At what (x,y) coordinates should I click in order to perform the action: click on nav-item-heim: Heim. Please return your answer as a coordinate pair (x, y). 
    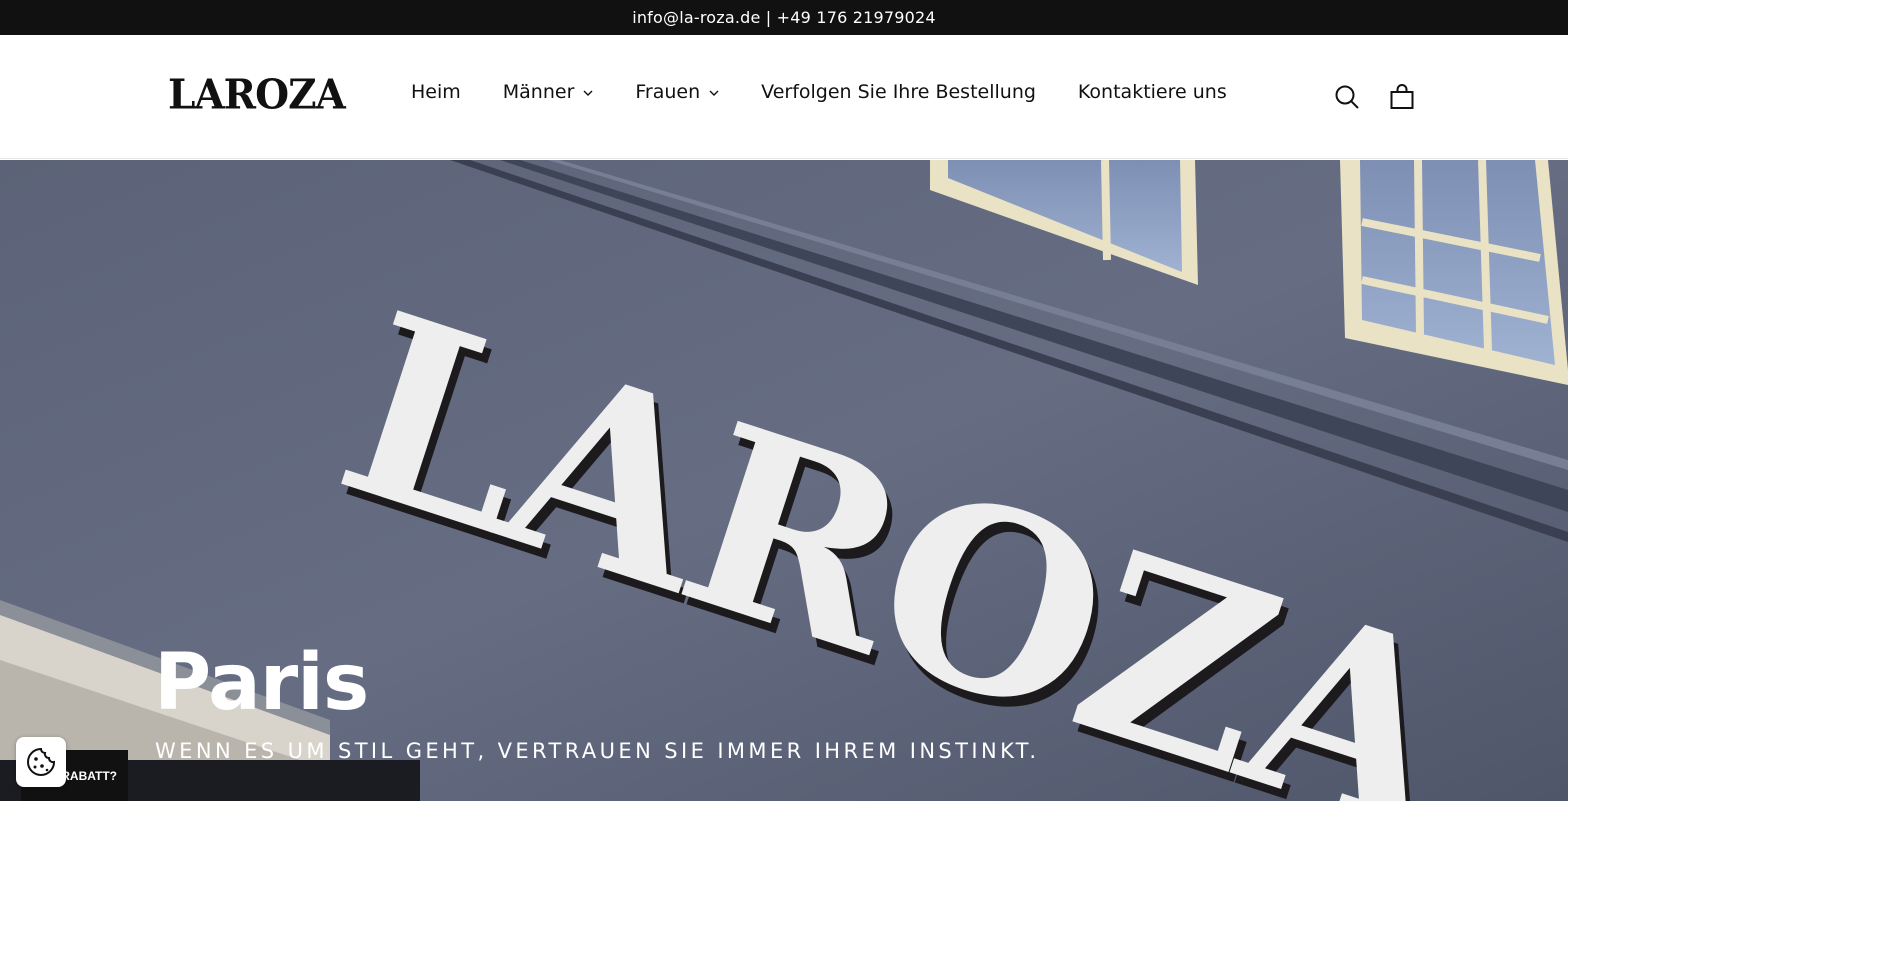
    Looking at the image, I should click on (436, 92).